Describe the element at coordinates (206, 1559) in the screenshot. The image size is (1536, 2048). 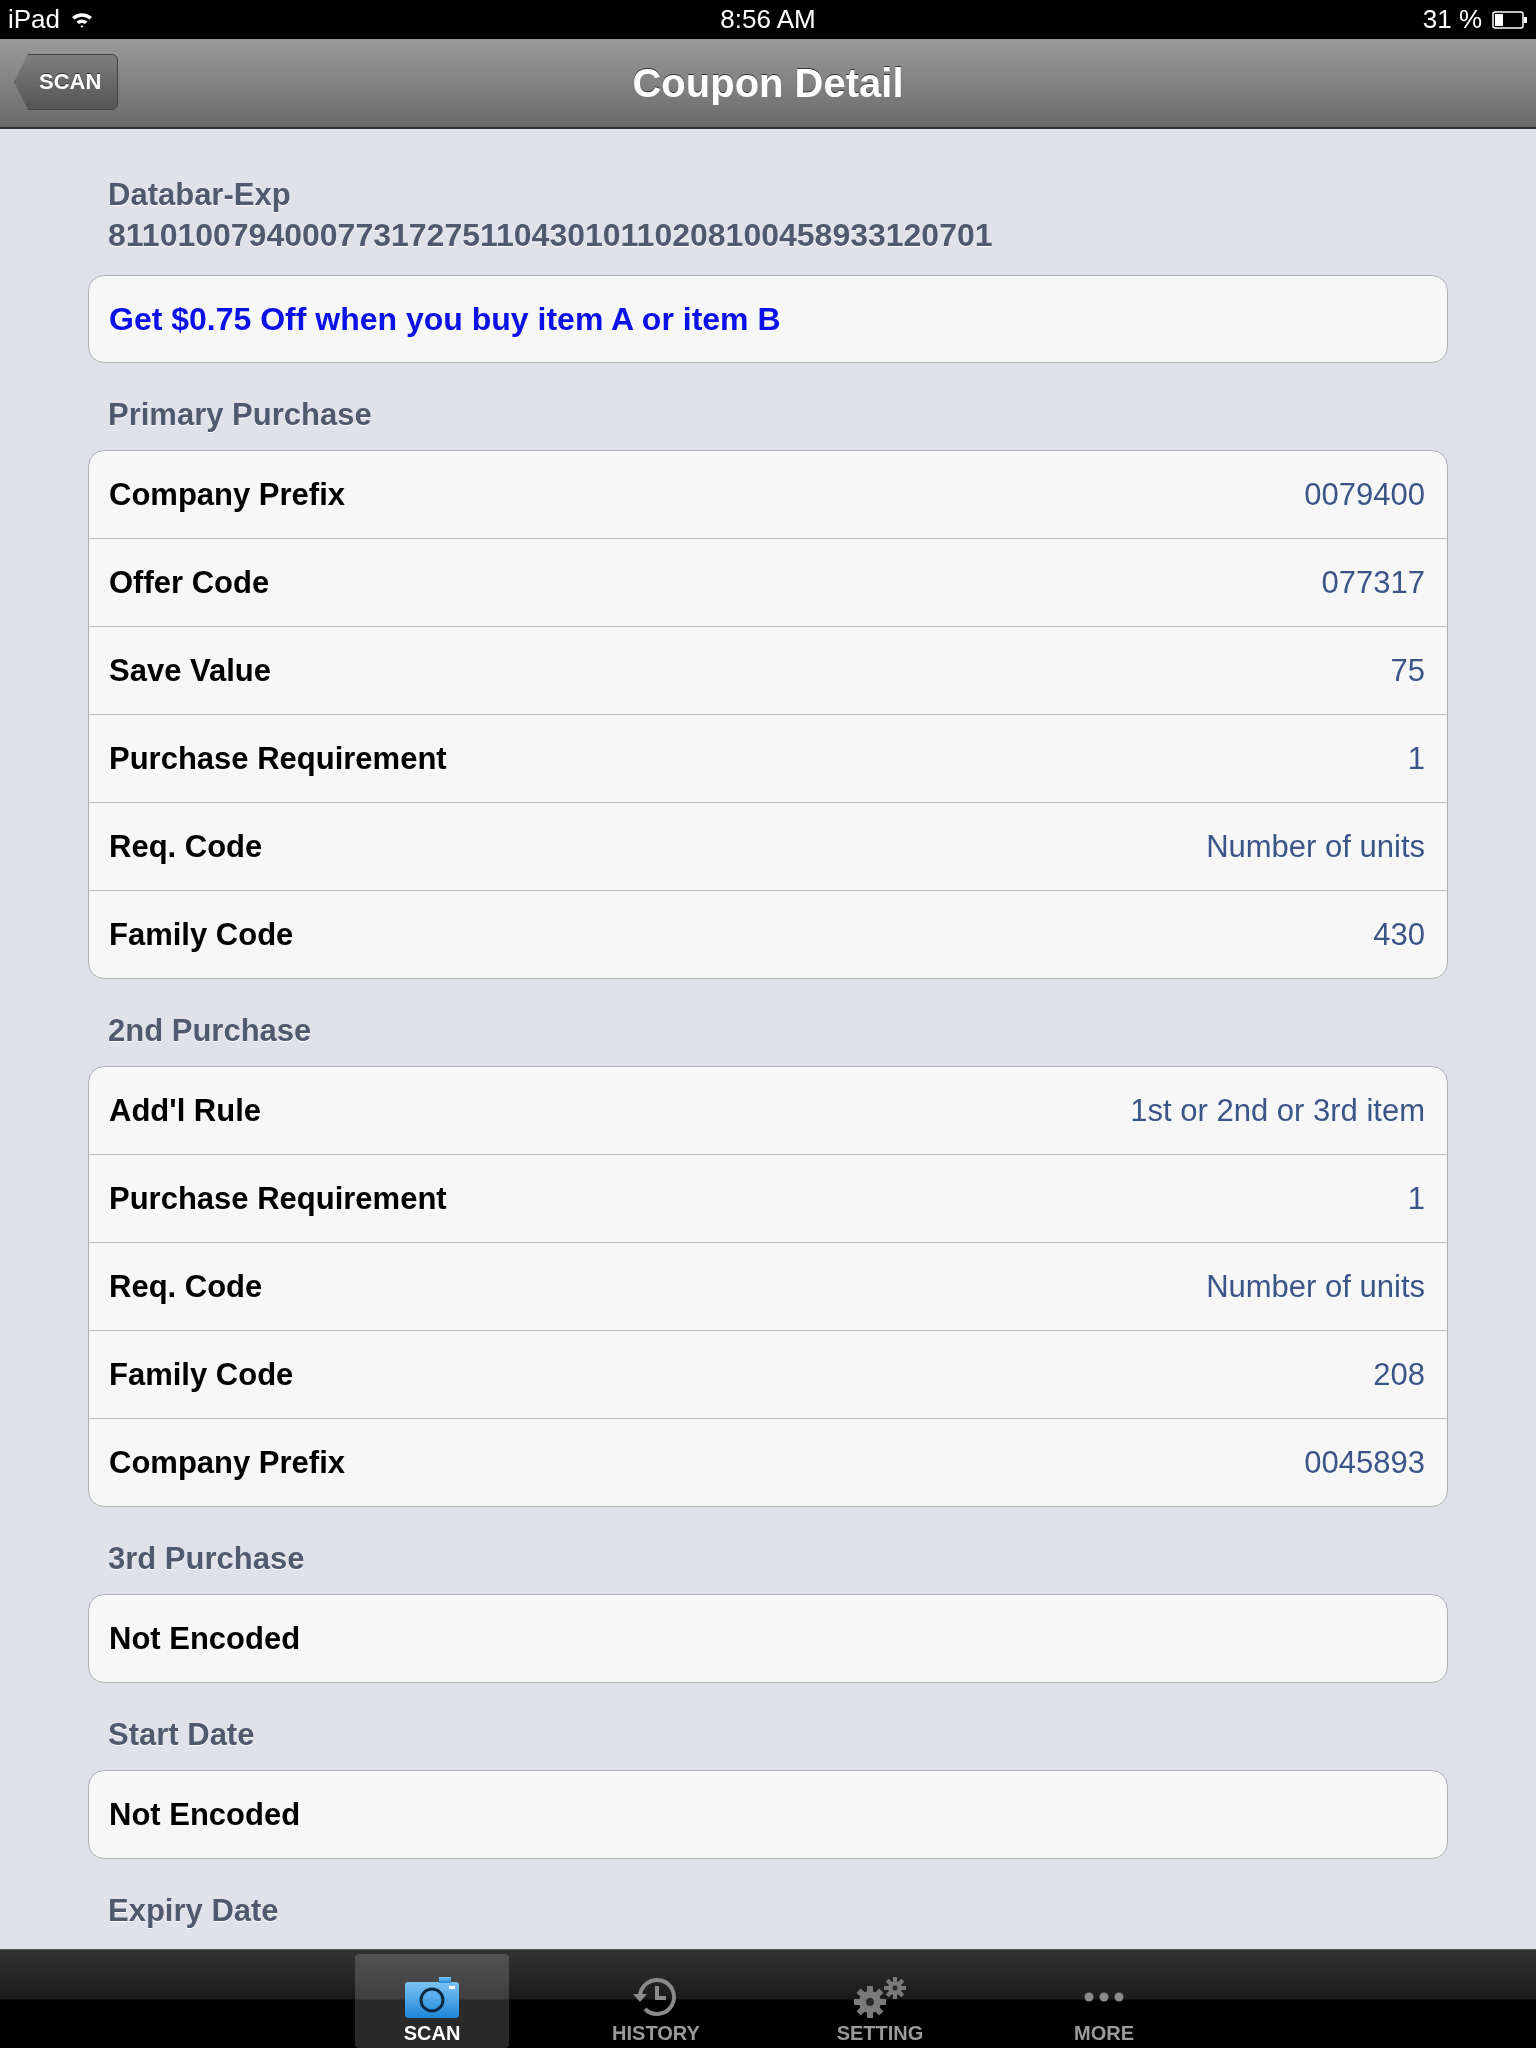
I see `section-header: 3rd Purchase` at that location.